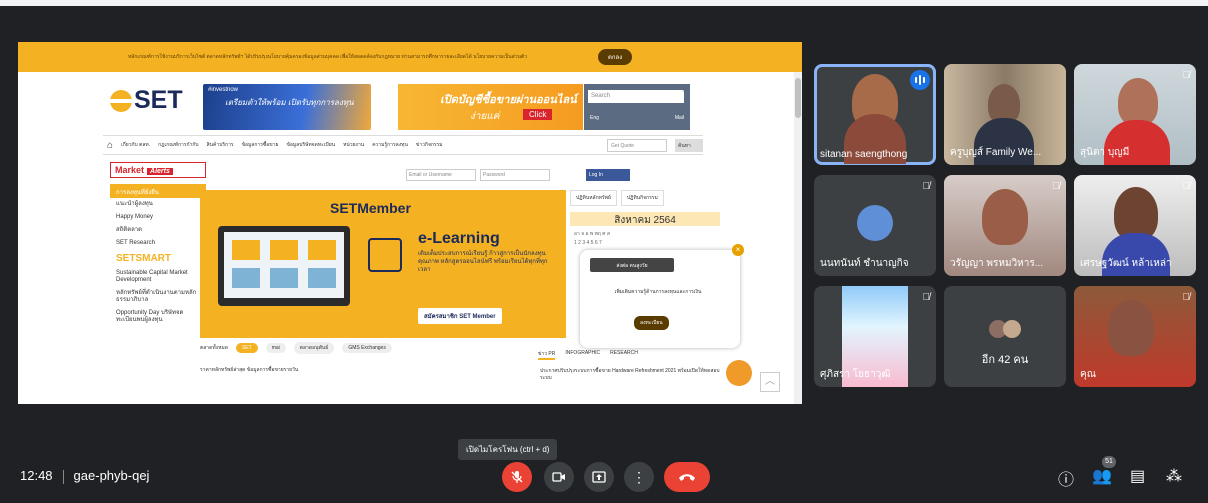 The width and height of the screenshot is (1208, 503). I want to click on nav-item: หน่วยงาน, so click(353, 145).